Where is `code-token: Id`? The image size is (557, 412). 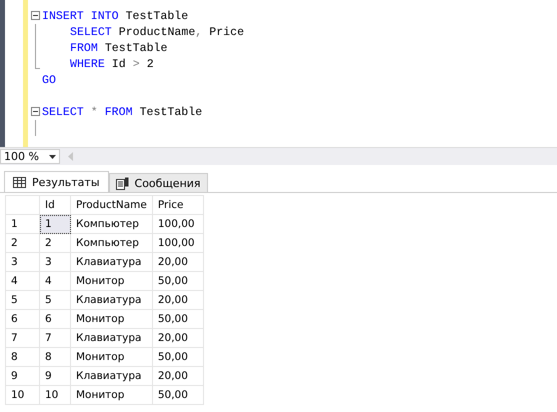
code-token: Id is located at coordinates (119, 64).